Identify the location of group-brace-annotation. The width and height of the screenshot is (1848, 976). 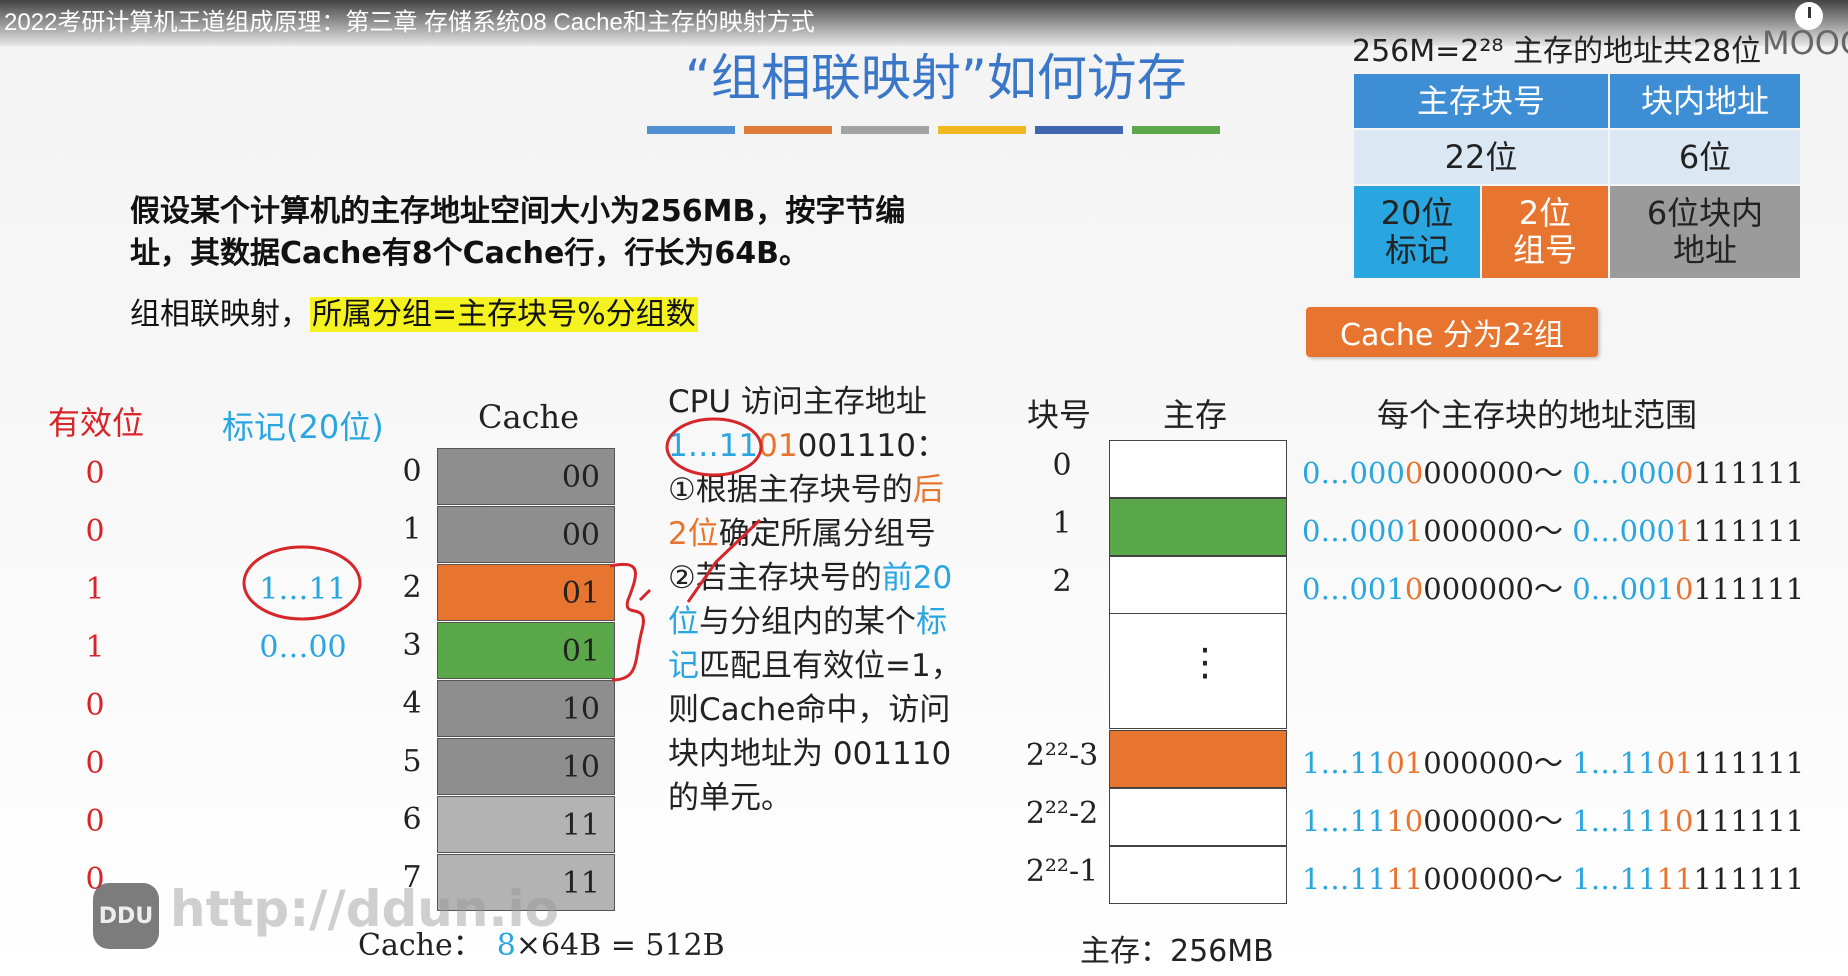
(627, 622).